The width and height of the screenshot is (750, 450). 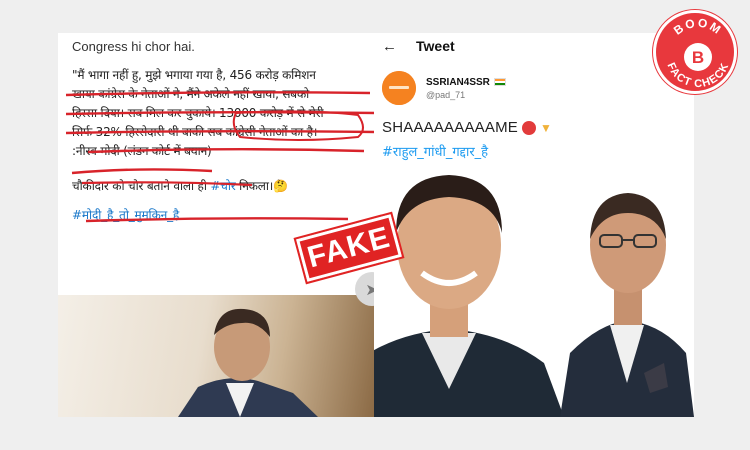 What do you see at coordinates (534, 82) in the screenshot?
I see `tweet-author: SSRIAN4SSR @pad_71` at bounding box center [534, 82].